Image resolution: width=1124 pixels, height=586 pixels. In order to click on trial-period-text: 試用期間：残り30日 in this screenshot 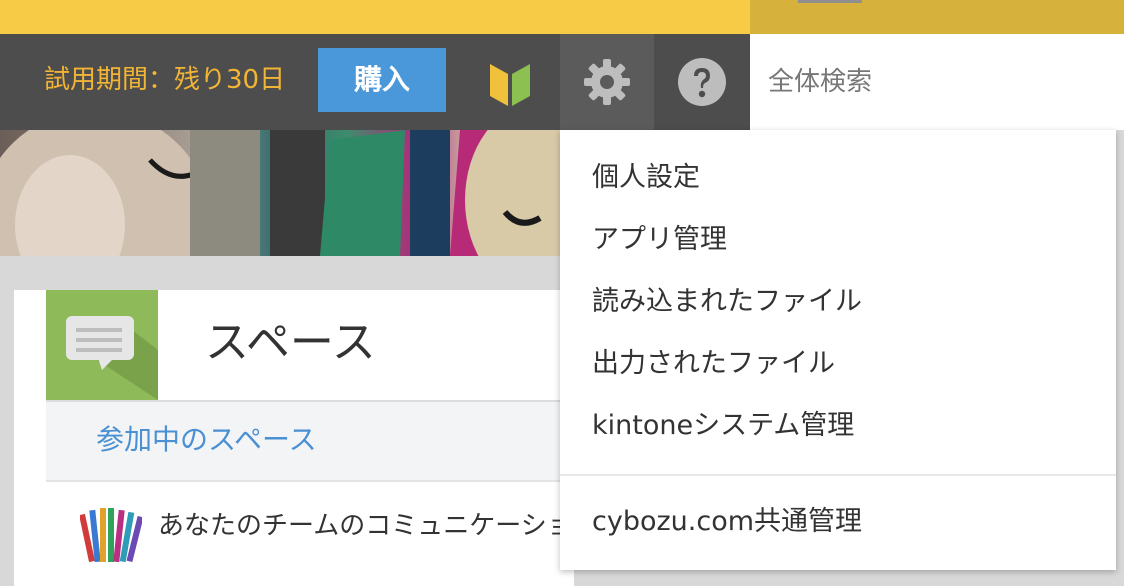, I will do `click(165, 80)`.